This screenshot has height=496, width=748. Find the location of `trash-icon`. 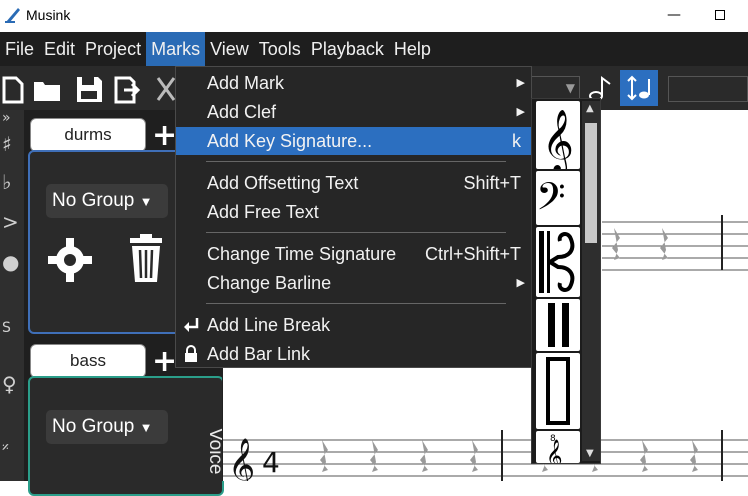

trash-icon is located at coordinates (146, 258).